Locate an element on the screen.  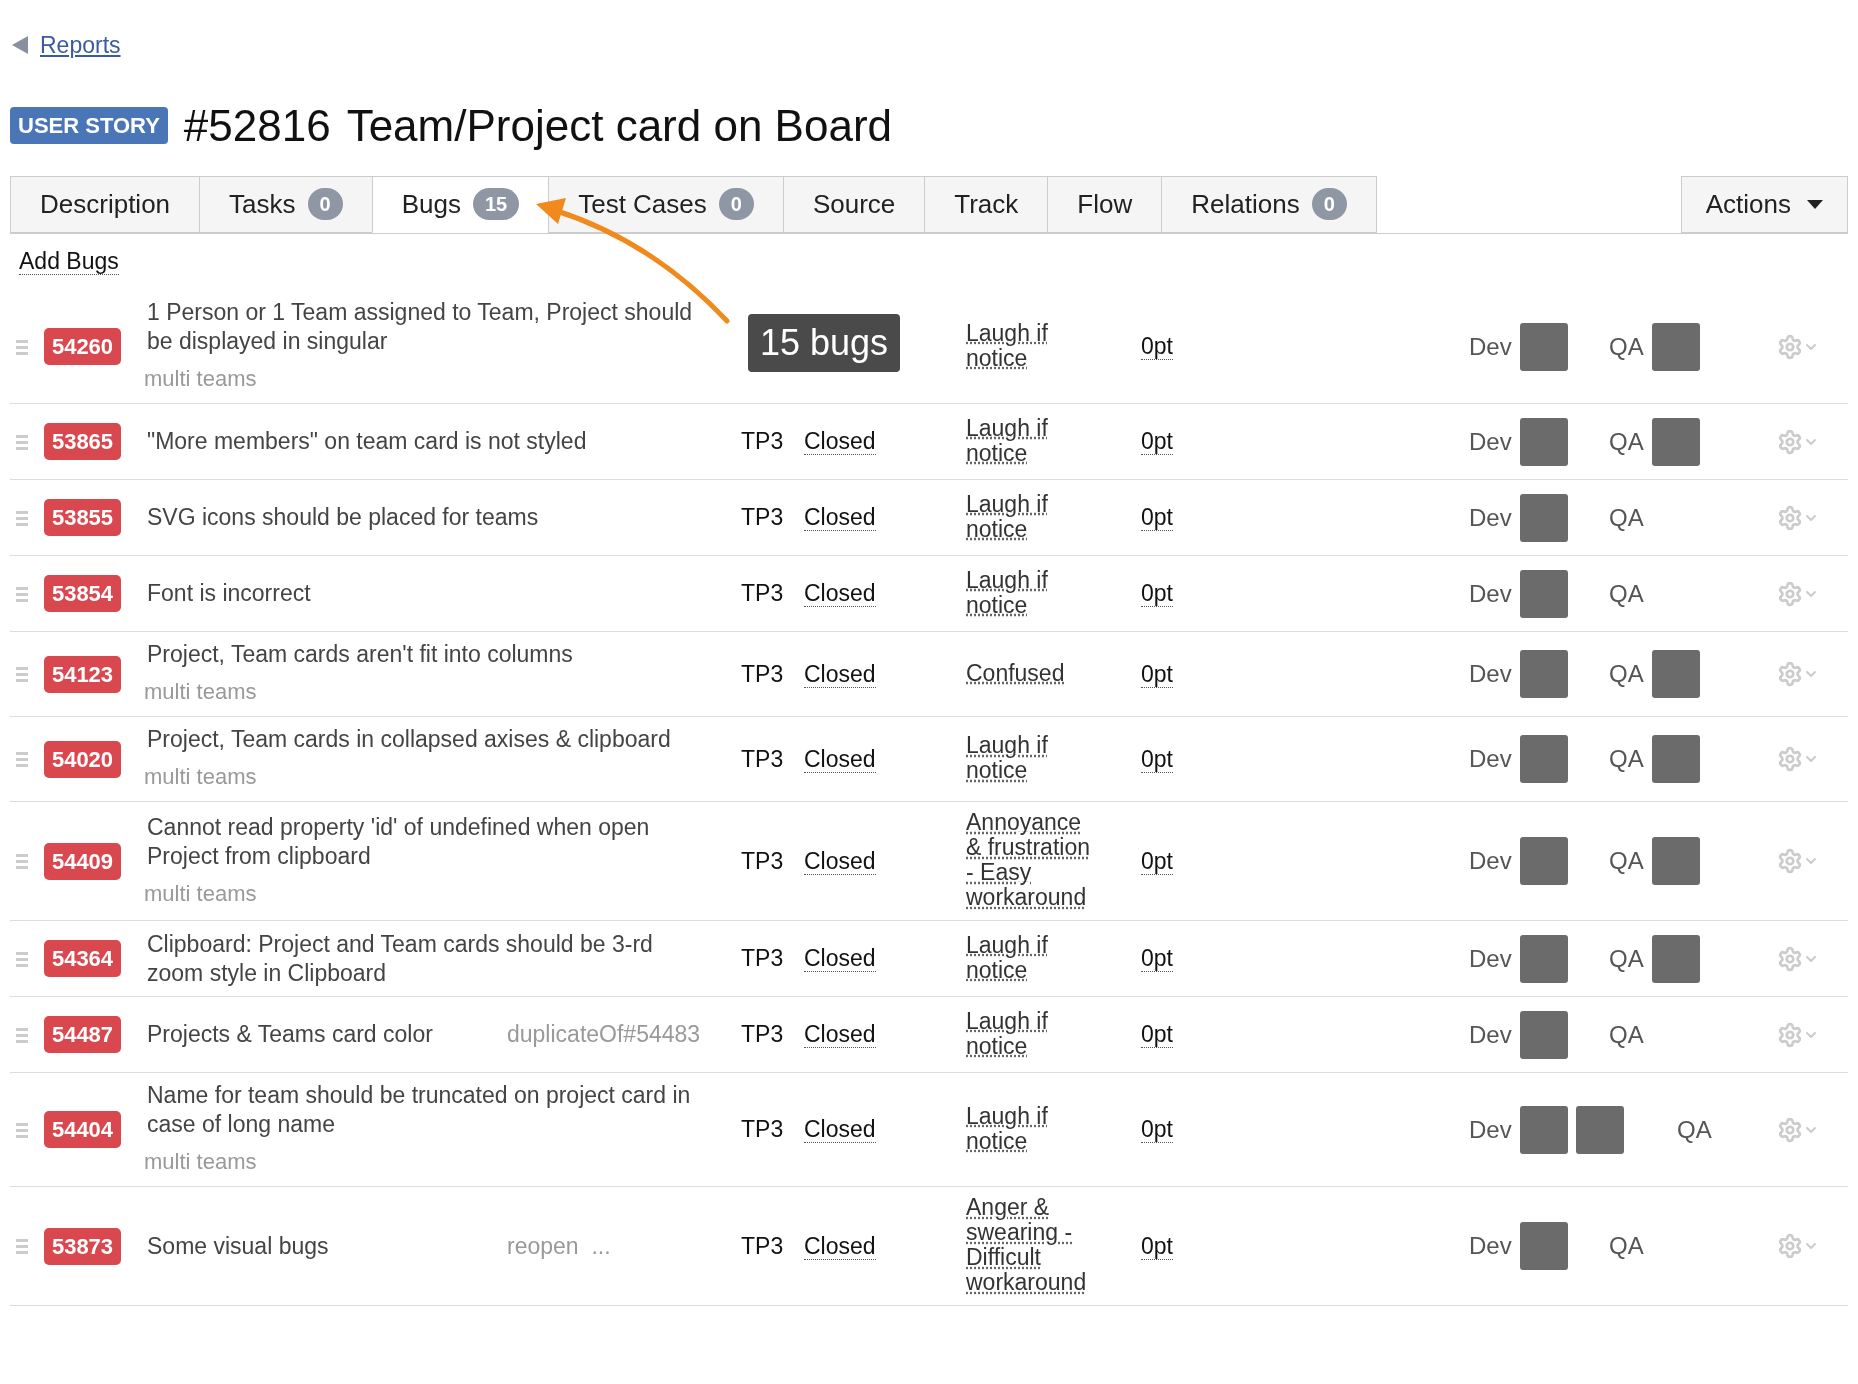
tab: Track is located at coordinates (986, 204).